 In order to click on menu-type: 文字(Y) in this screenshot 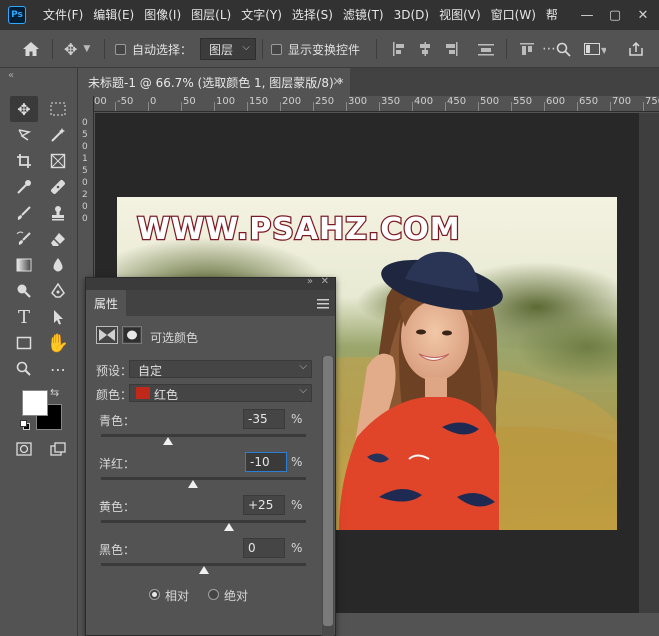, I will do `click(261, 15)`.